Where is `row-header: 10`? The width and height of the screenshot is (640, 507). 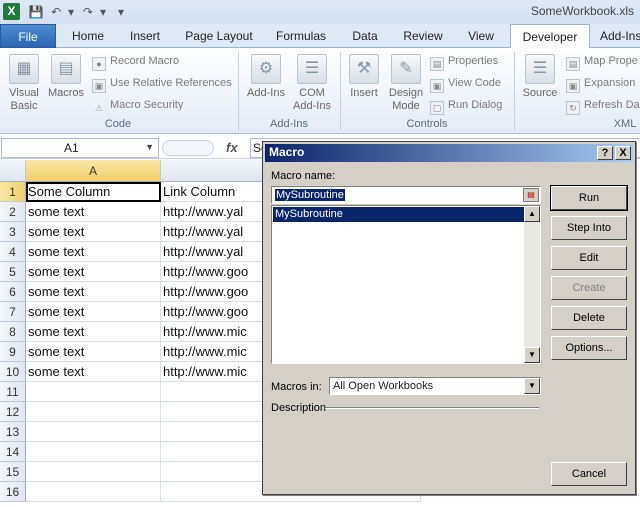 row-header: 10 is located at coordinates (13, 372).